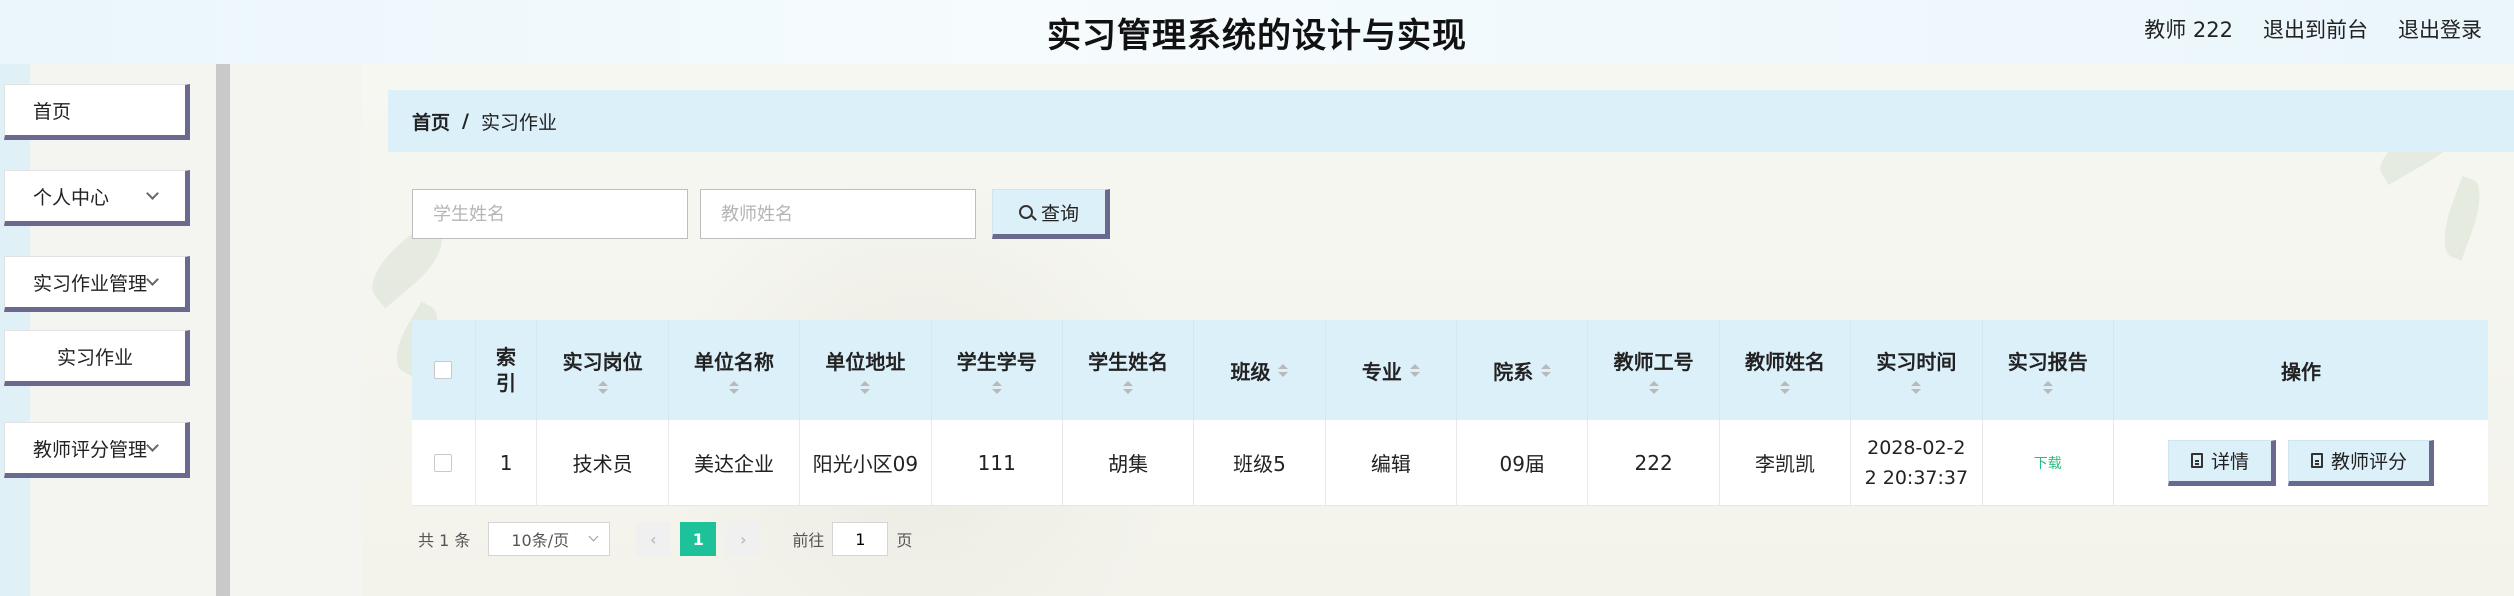 This screenshot has width=2514, height=596. I want to click on next-page-button: ›, so click(743, 539).